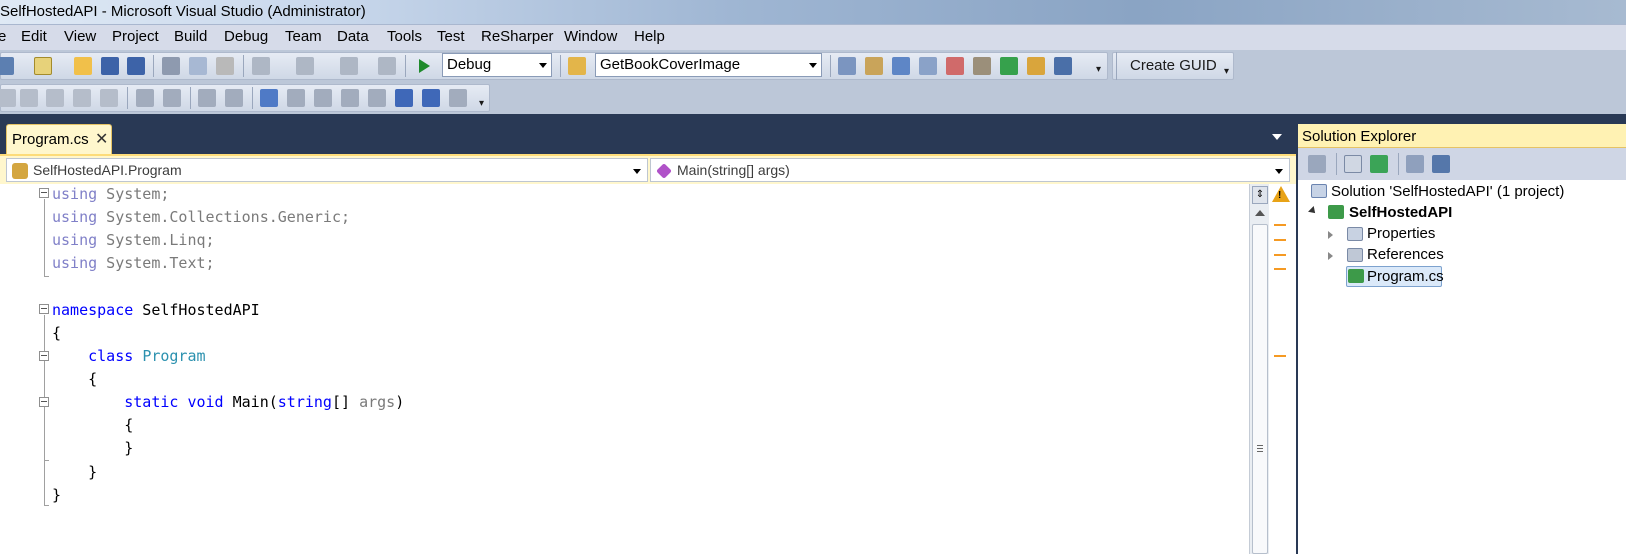 This screenshot has width=1626, height=554. I want to click on object-browser-icon, so click(901, 66).